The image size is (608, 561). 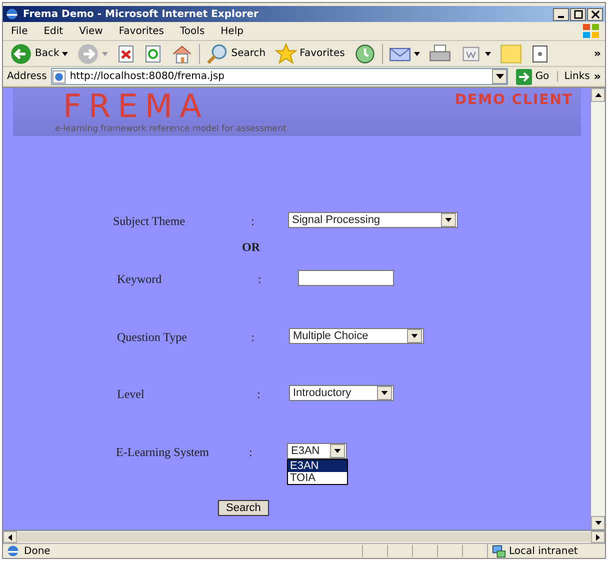 What do you see at coordinates (148, 76) in the screenshot?
I see `url-text: http://localhost:8080/frema.jsp` at bounding box center [148, 76].